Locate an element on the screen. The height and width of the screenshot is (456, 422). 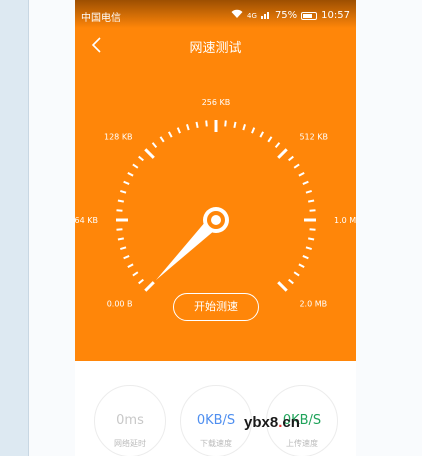
download-value: 0KB/S is located at coordinates (216, 420).